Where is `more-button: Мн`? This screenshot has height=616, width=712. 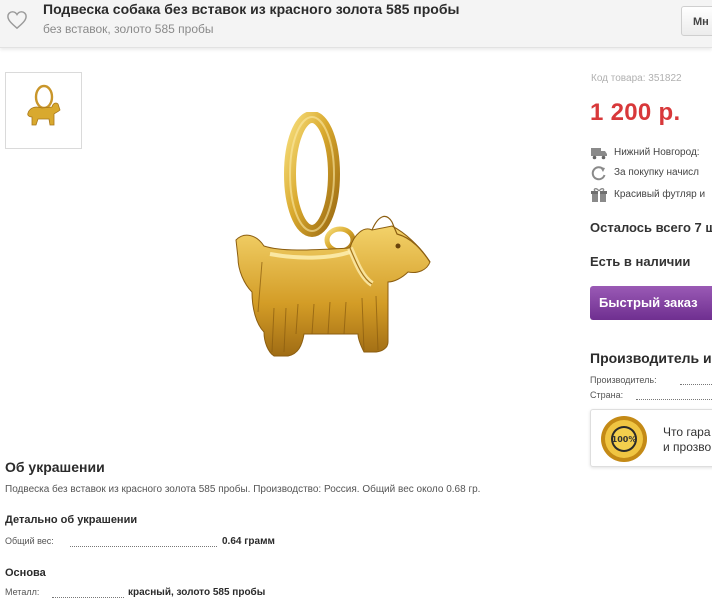 more-button: Мн is located at coordinates (696, 21).